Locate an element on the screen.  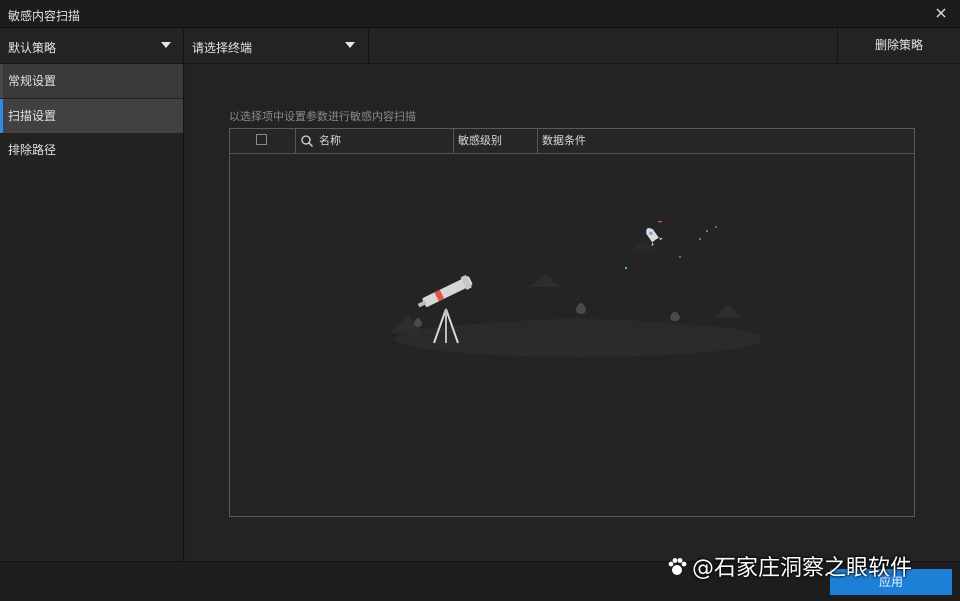
policy-select: 默认策略 is located at coordinates (92, 45).